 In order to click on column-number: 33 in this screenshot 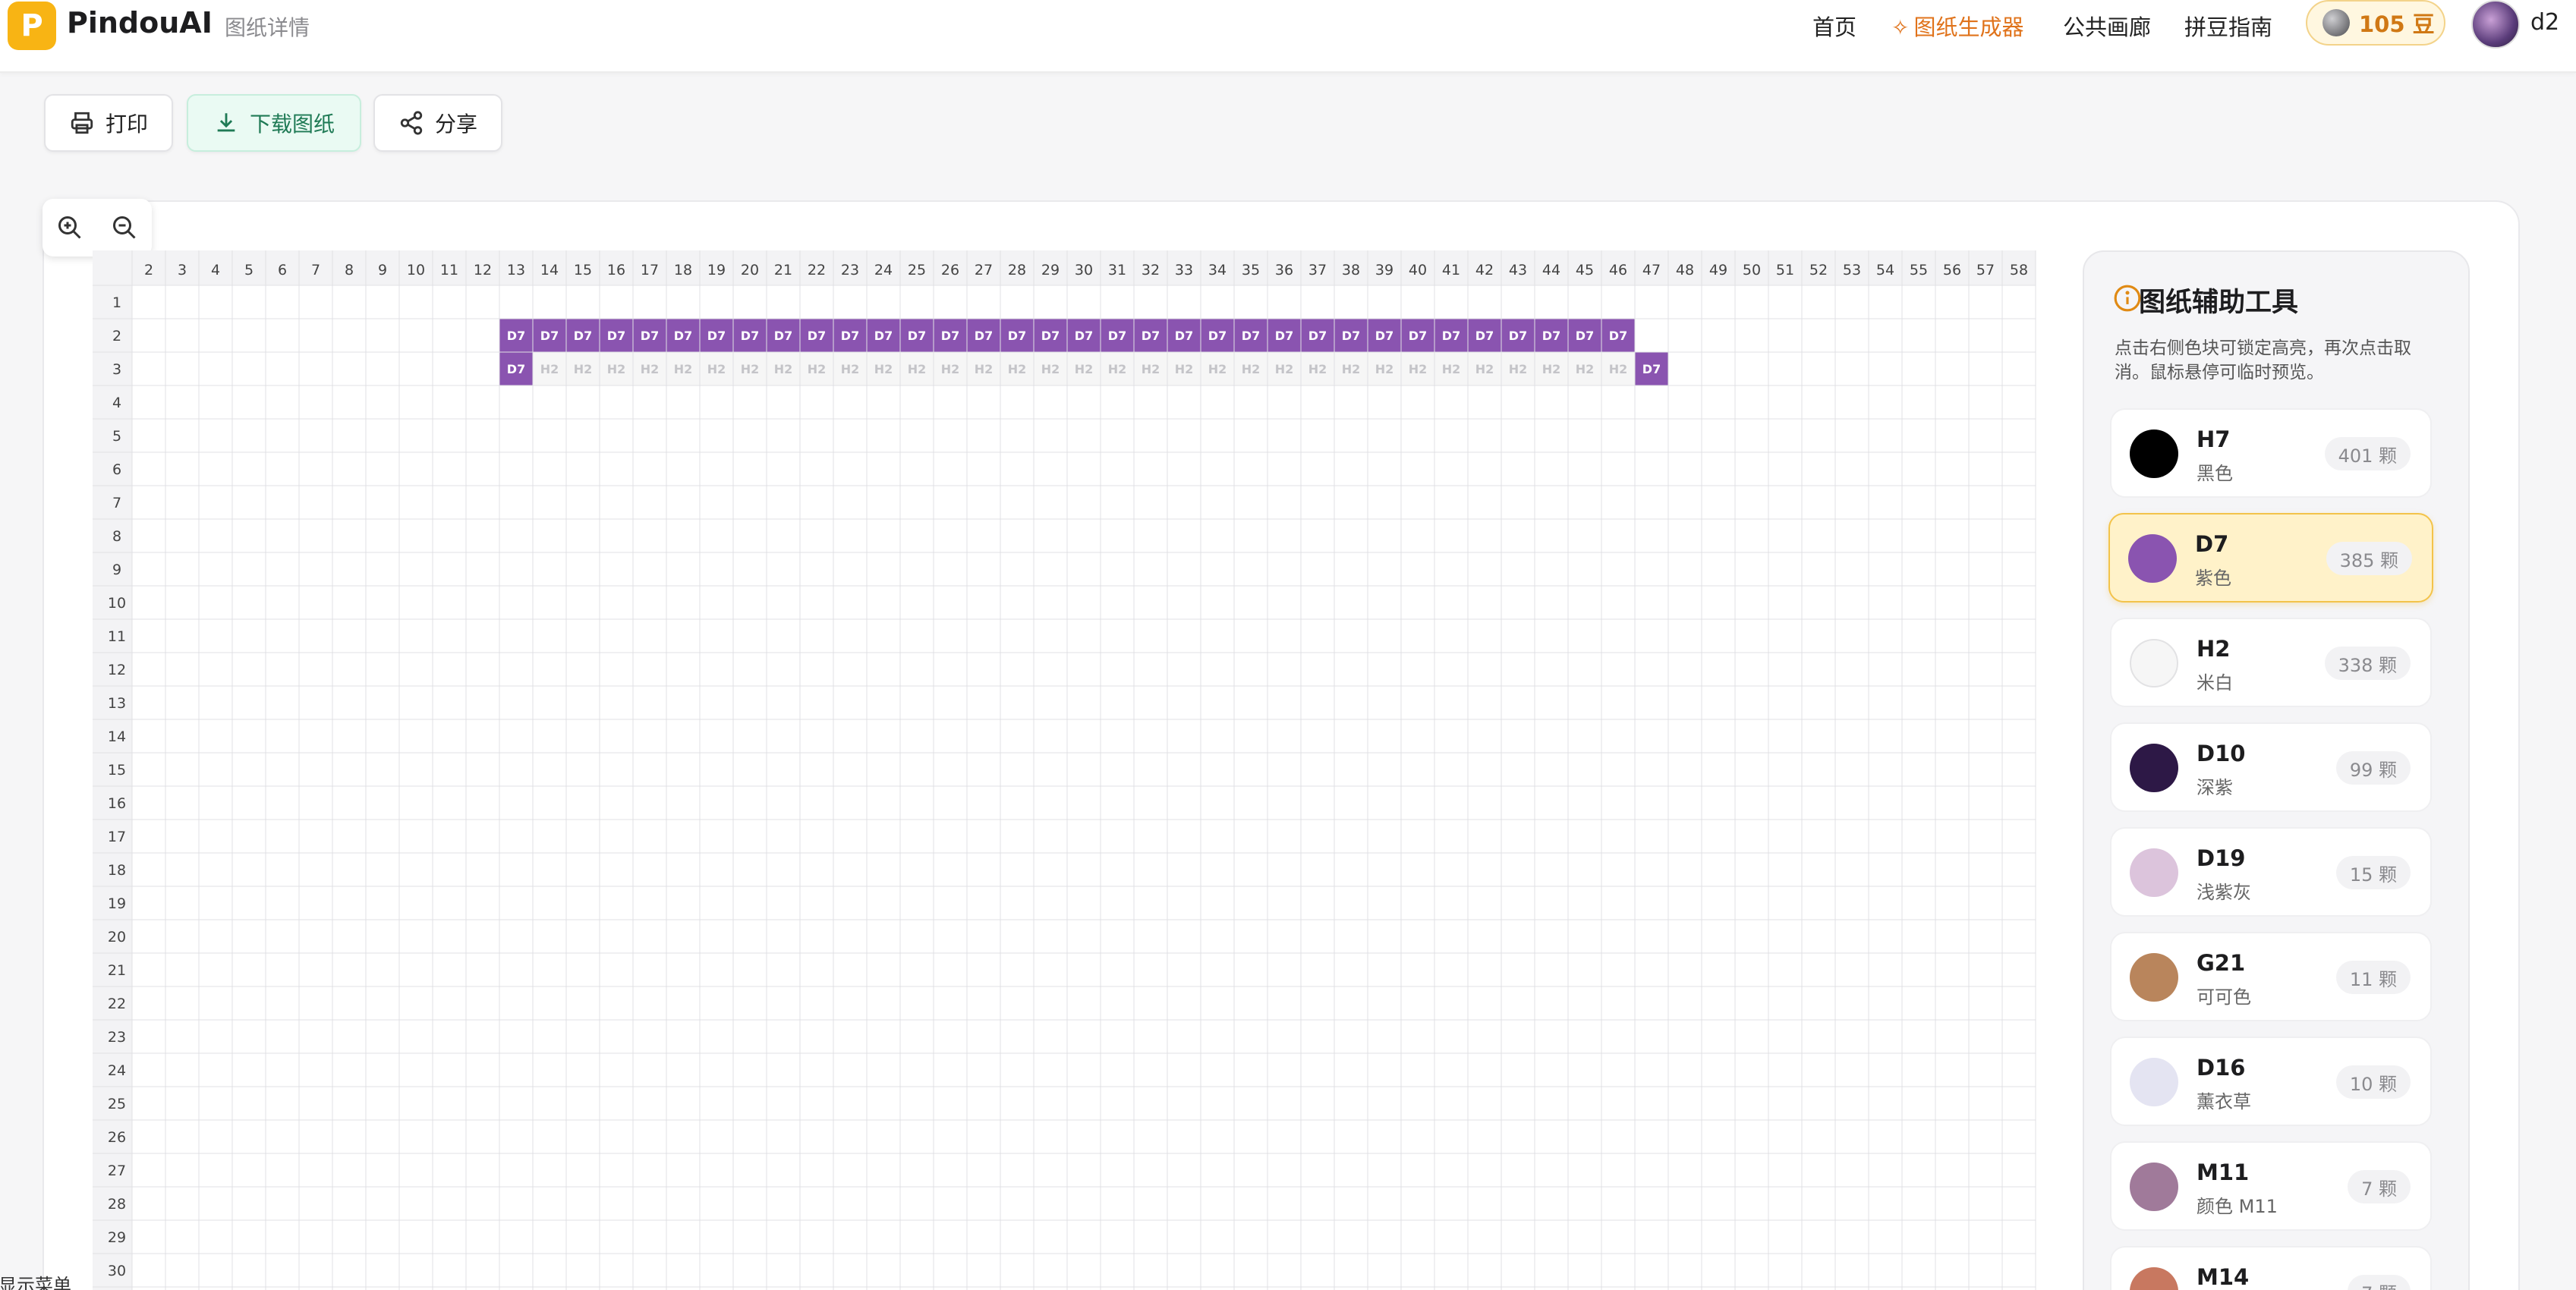, I will do `click(1184, 270)`.